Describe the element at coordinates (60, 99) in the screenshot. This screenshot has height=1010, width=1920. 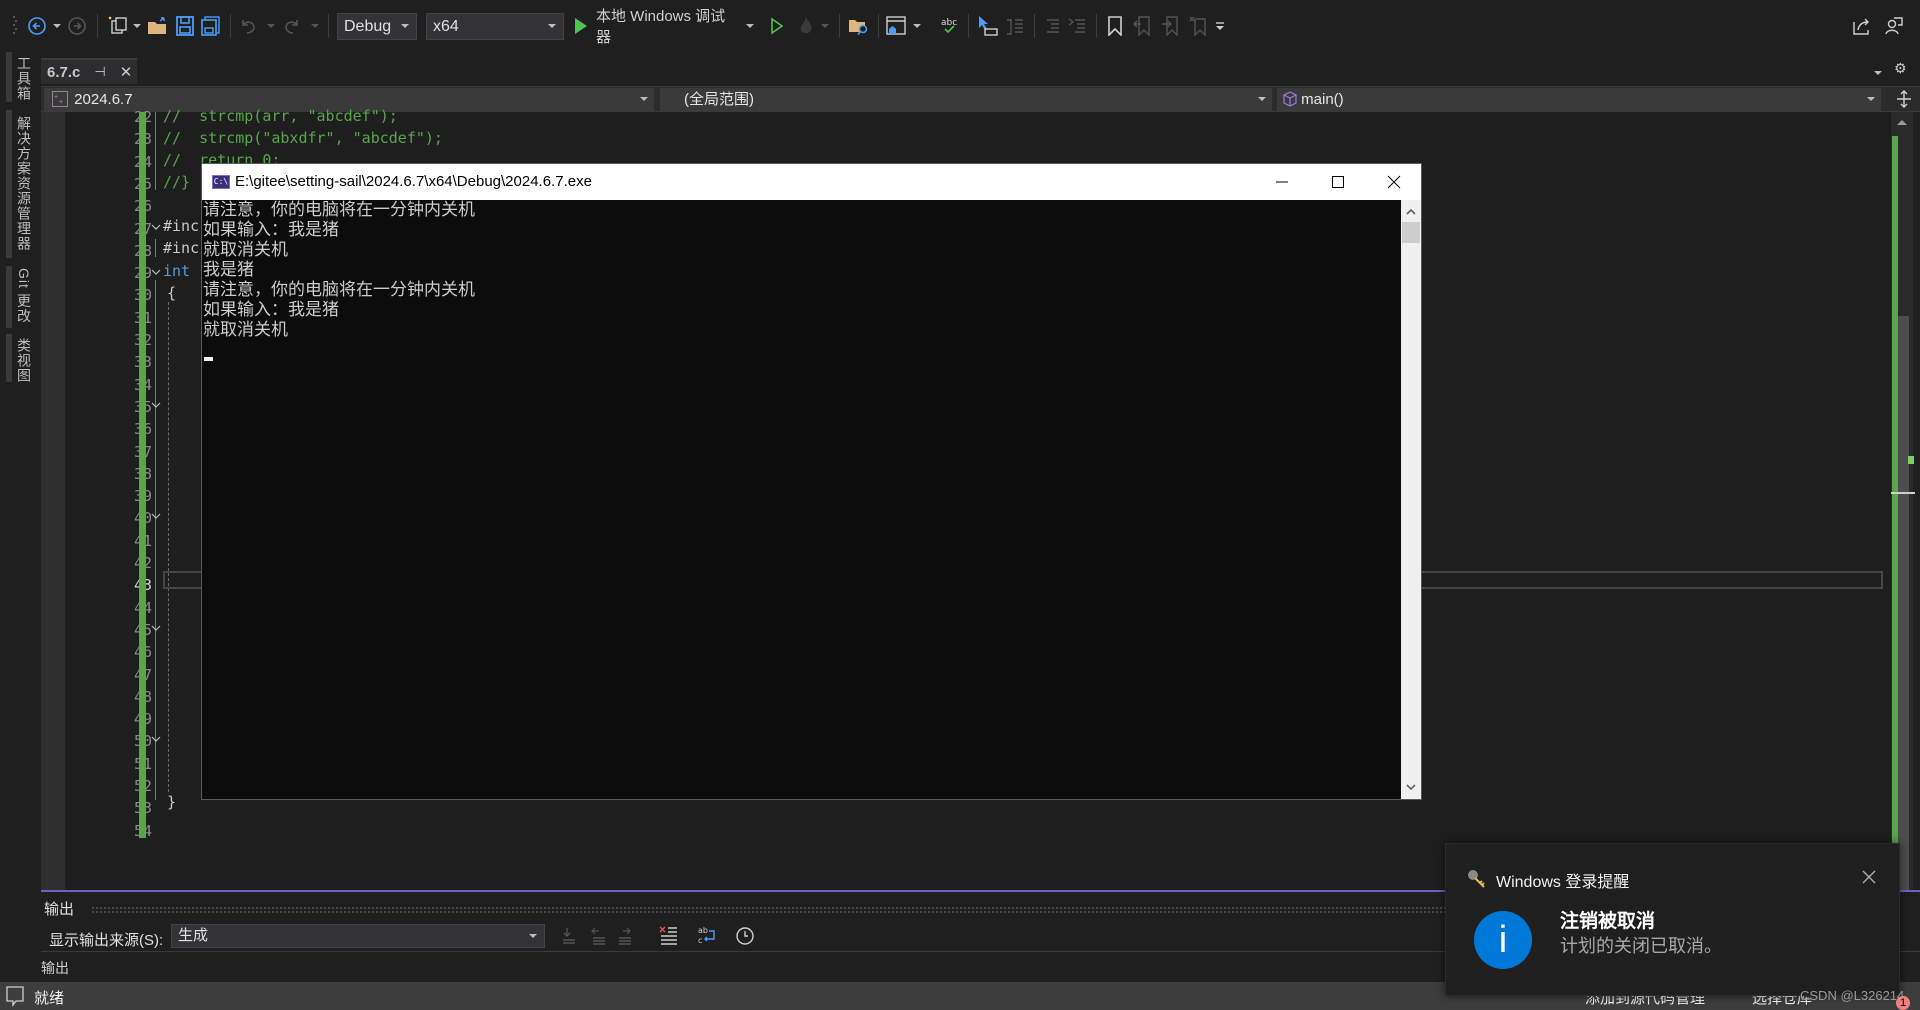
I see `c-file-icon: ++` at that location.